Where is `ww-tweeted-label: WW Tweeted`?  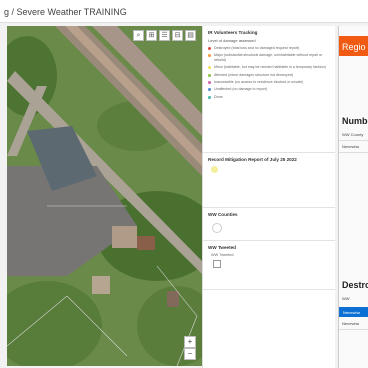
ww-tweeted-label: WW Tweeted is located at coordinates (222, 255).